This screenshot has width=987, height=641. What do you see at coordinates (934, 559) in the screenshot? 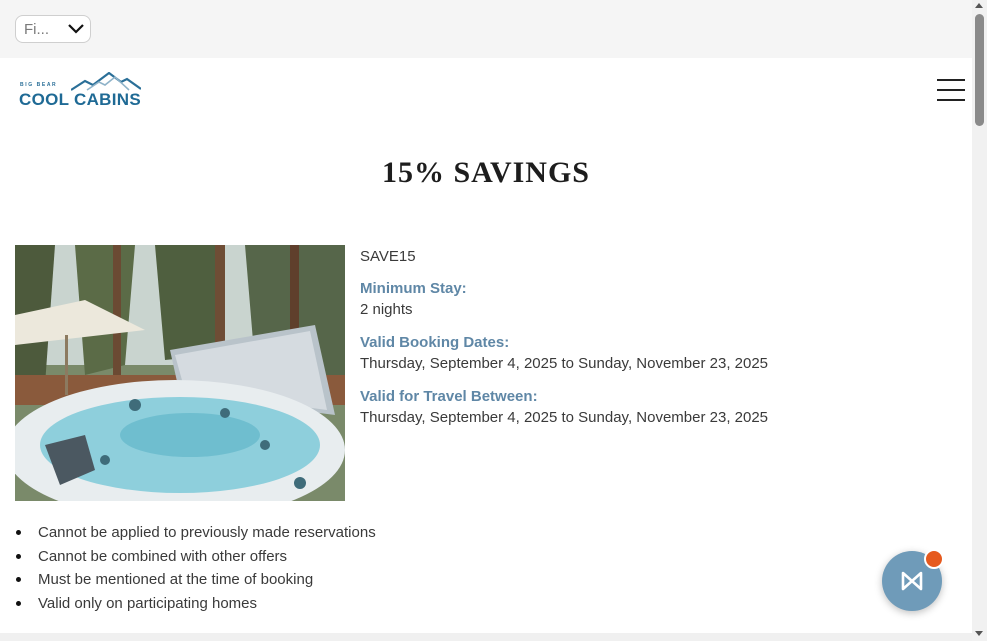
I see `chat-notification-badge` at bounding box center [934, 559].